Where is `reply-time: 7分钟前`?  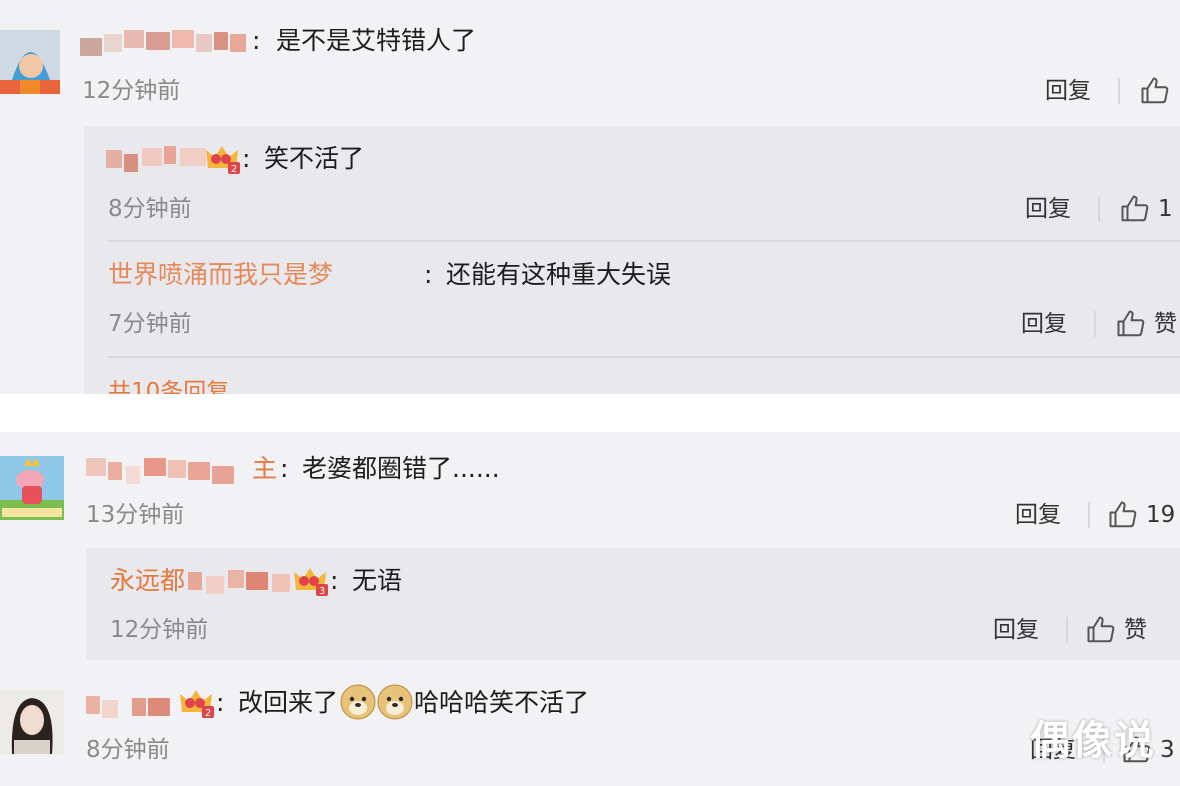
reply-time: 7分钟前 is located at coordinates (150, 324).